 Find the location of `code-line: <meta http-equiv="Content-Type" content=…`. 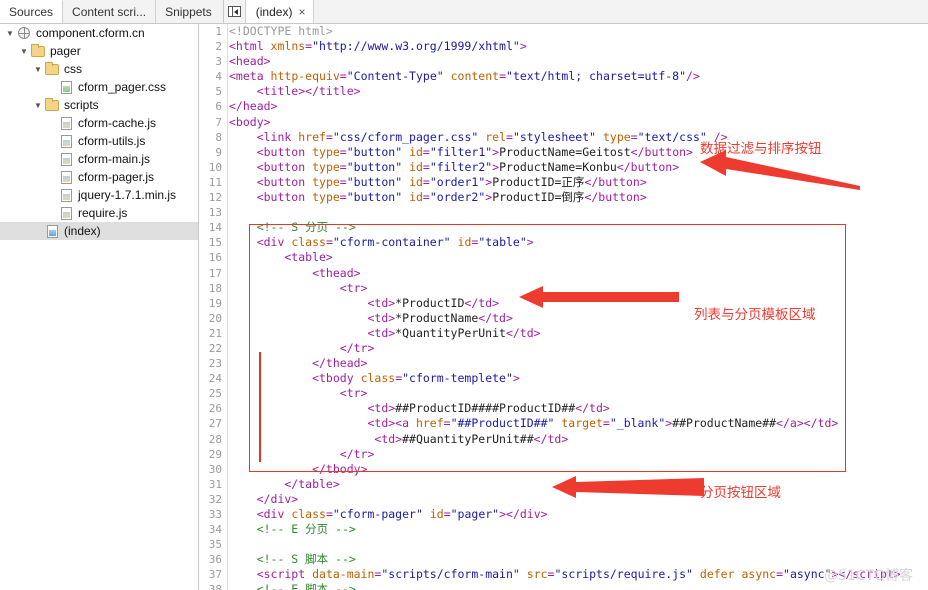

code-line: <meta http-equiv="Content-Type" content=… is located at coordinates (578, 76).